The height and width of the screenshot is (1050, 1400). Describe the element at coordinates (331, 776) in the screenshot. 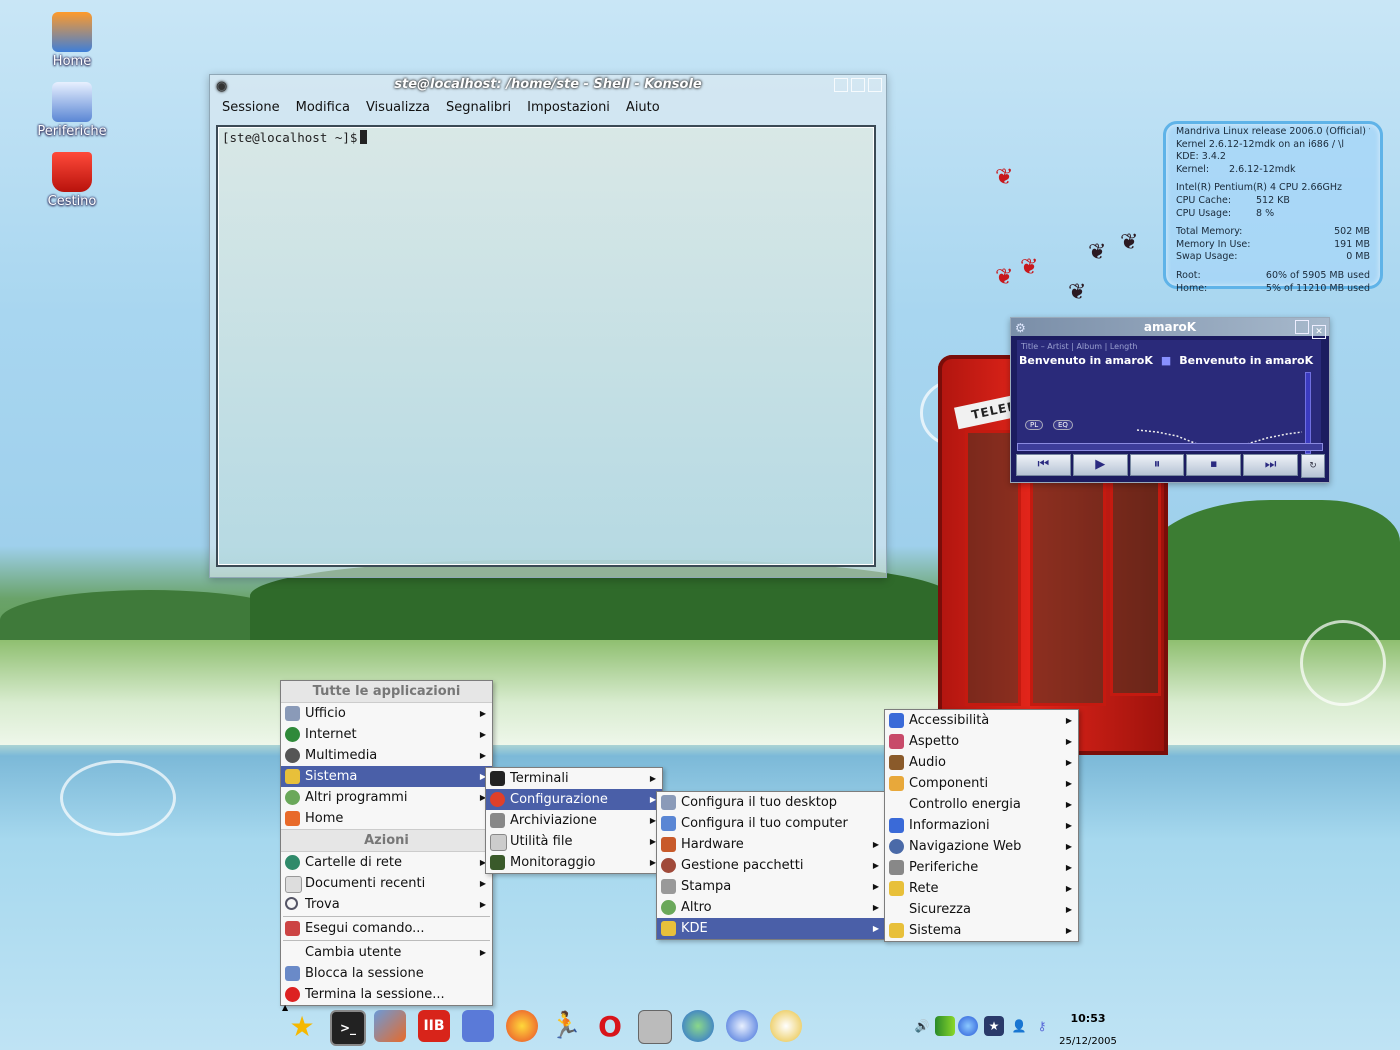

I see `kmenu-item-label: Sistema` at that location.